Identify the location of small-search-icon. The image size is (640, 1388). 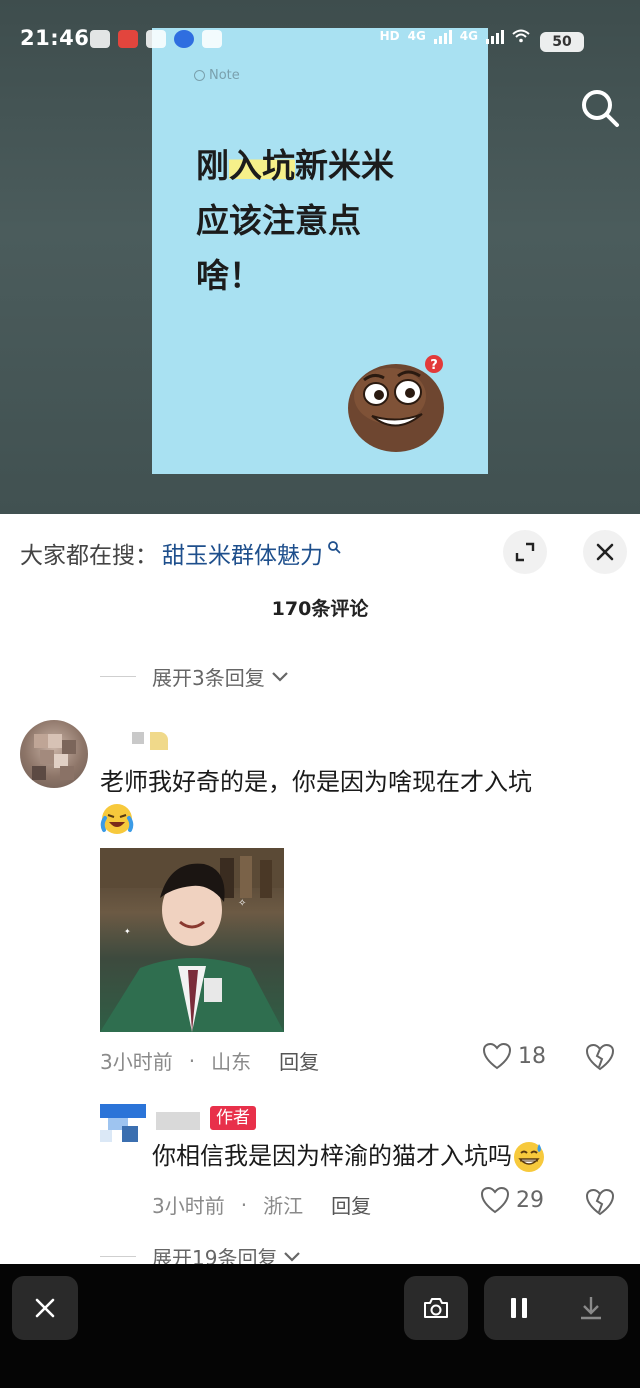
(334, 547).